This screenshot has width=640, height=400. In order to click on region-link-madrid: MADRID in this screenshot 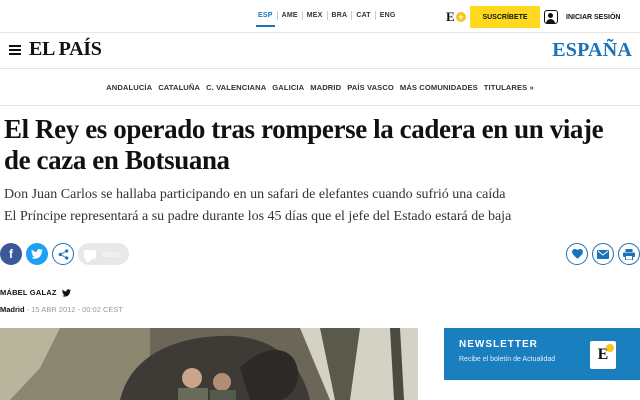, I will do `click(325, 87)`.